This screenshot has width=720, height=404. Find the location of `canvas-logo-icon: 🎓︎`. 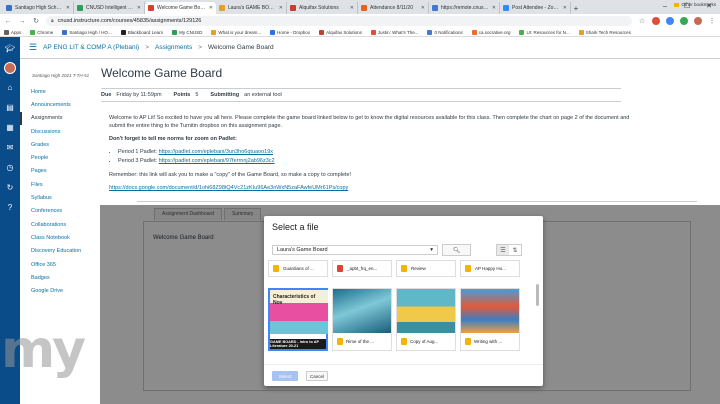

canvas-logo-icon: 🎓︎ is located at coordinates (10, 48).